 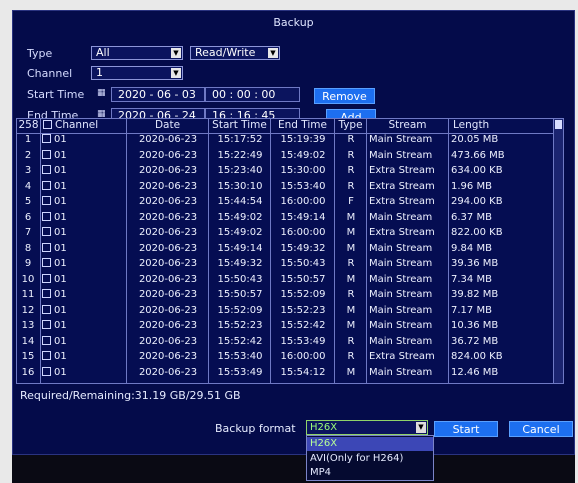 I want to click on cell-n: 3, so click(x=28, y=171).